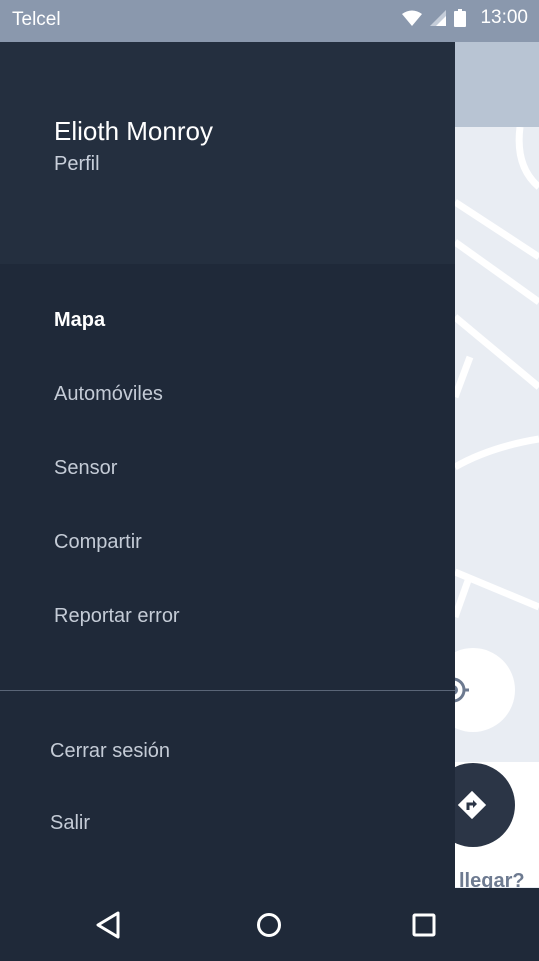 The image size is (539, 961). What do you see at coordinates (412, 18) in the screenshot?
I see `wifi-icon` at bounding box center [412, 18].